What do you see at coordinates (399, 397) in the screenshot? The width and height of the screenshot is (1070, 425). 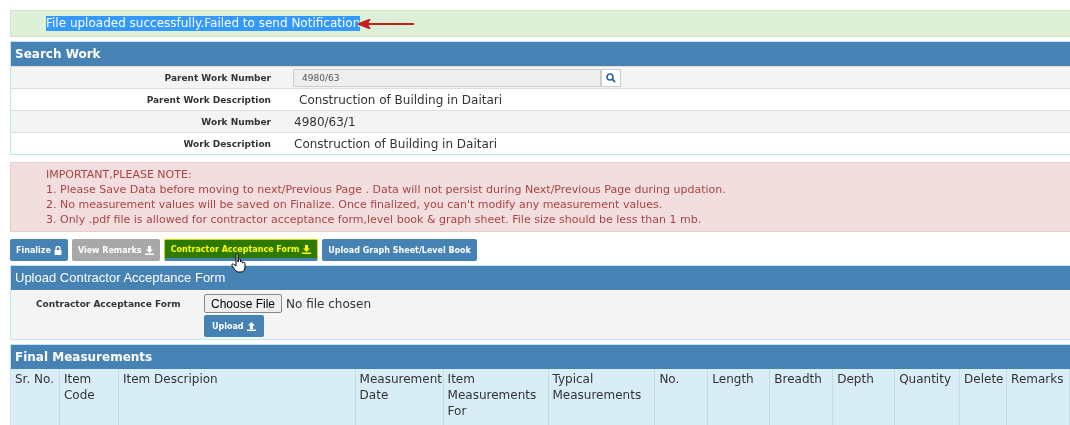 I see `column-header: Measurement Date` at bounding box center [399, 397].